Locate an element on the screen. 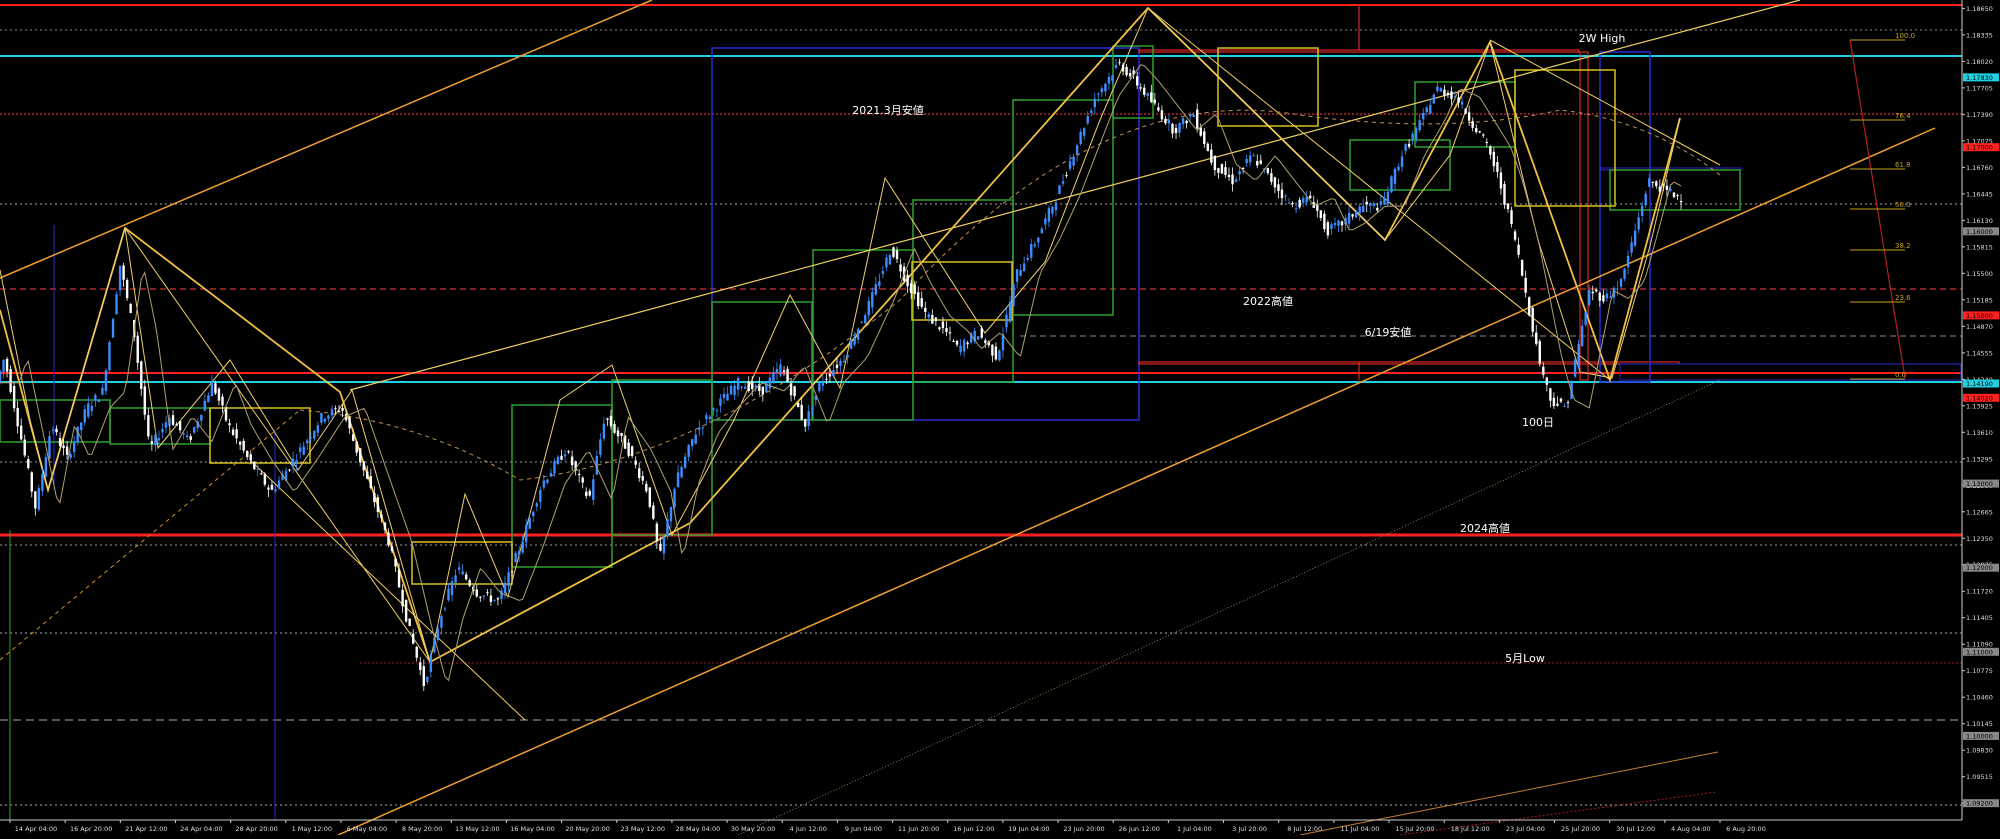  x-tick-label: 21 Apr 12:00 is located at coordinates (146, 829).